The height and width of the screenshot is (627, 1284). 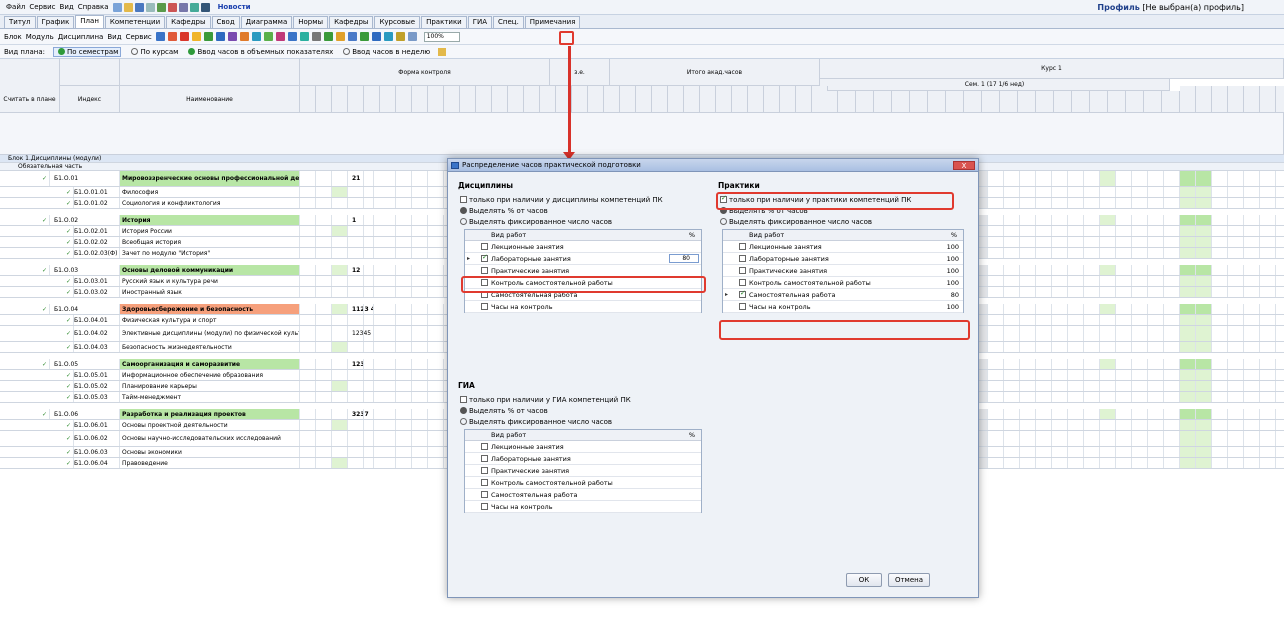 What do you see at coordinates (843, 307) in the screenshot?
I see `work-row: Часы на контроль 100` at bounding box center [843, 307].